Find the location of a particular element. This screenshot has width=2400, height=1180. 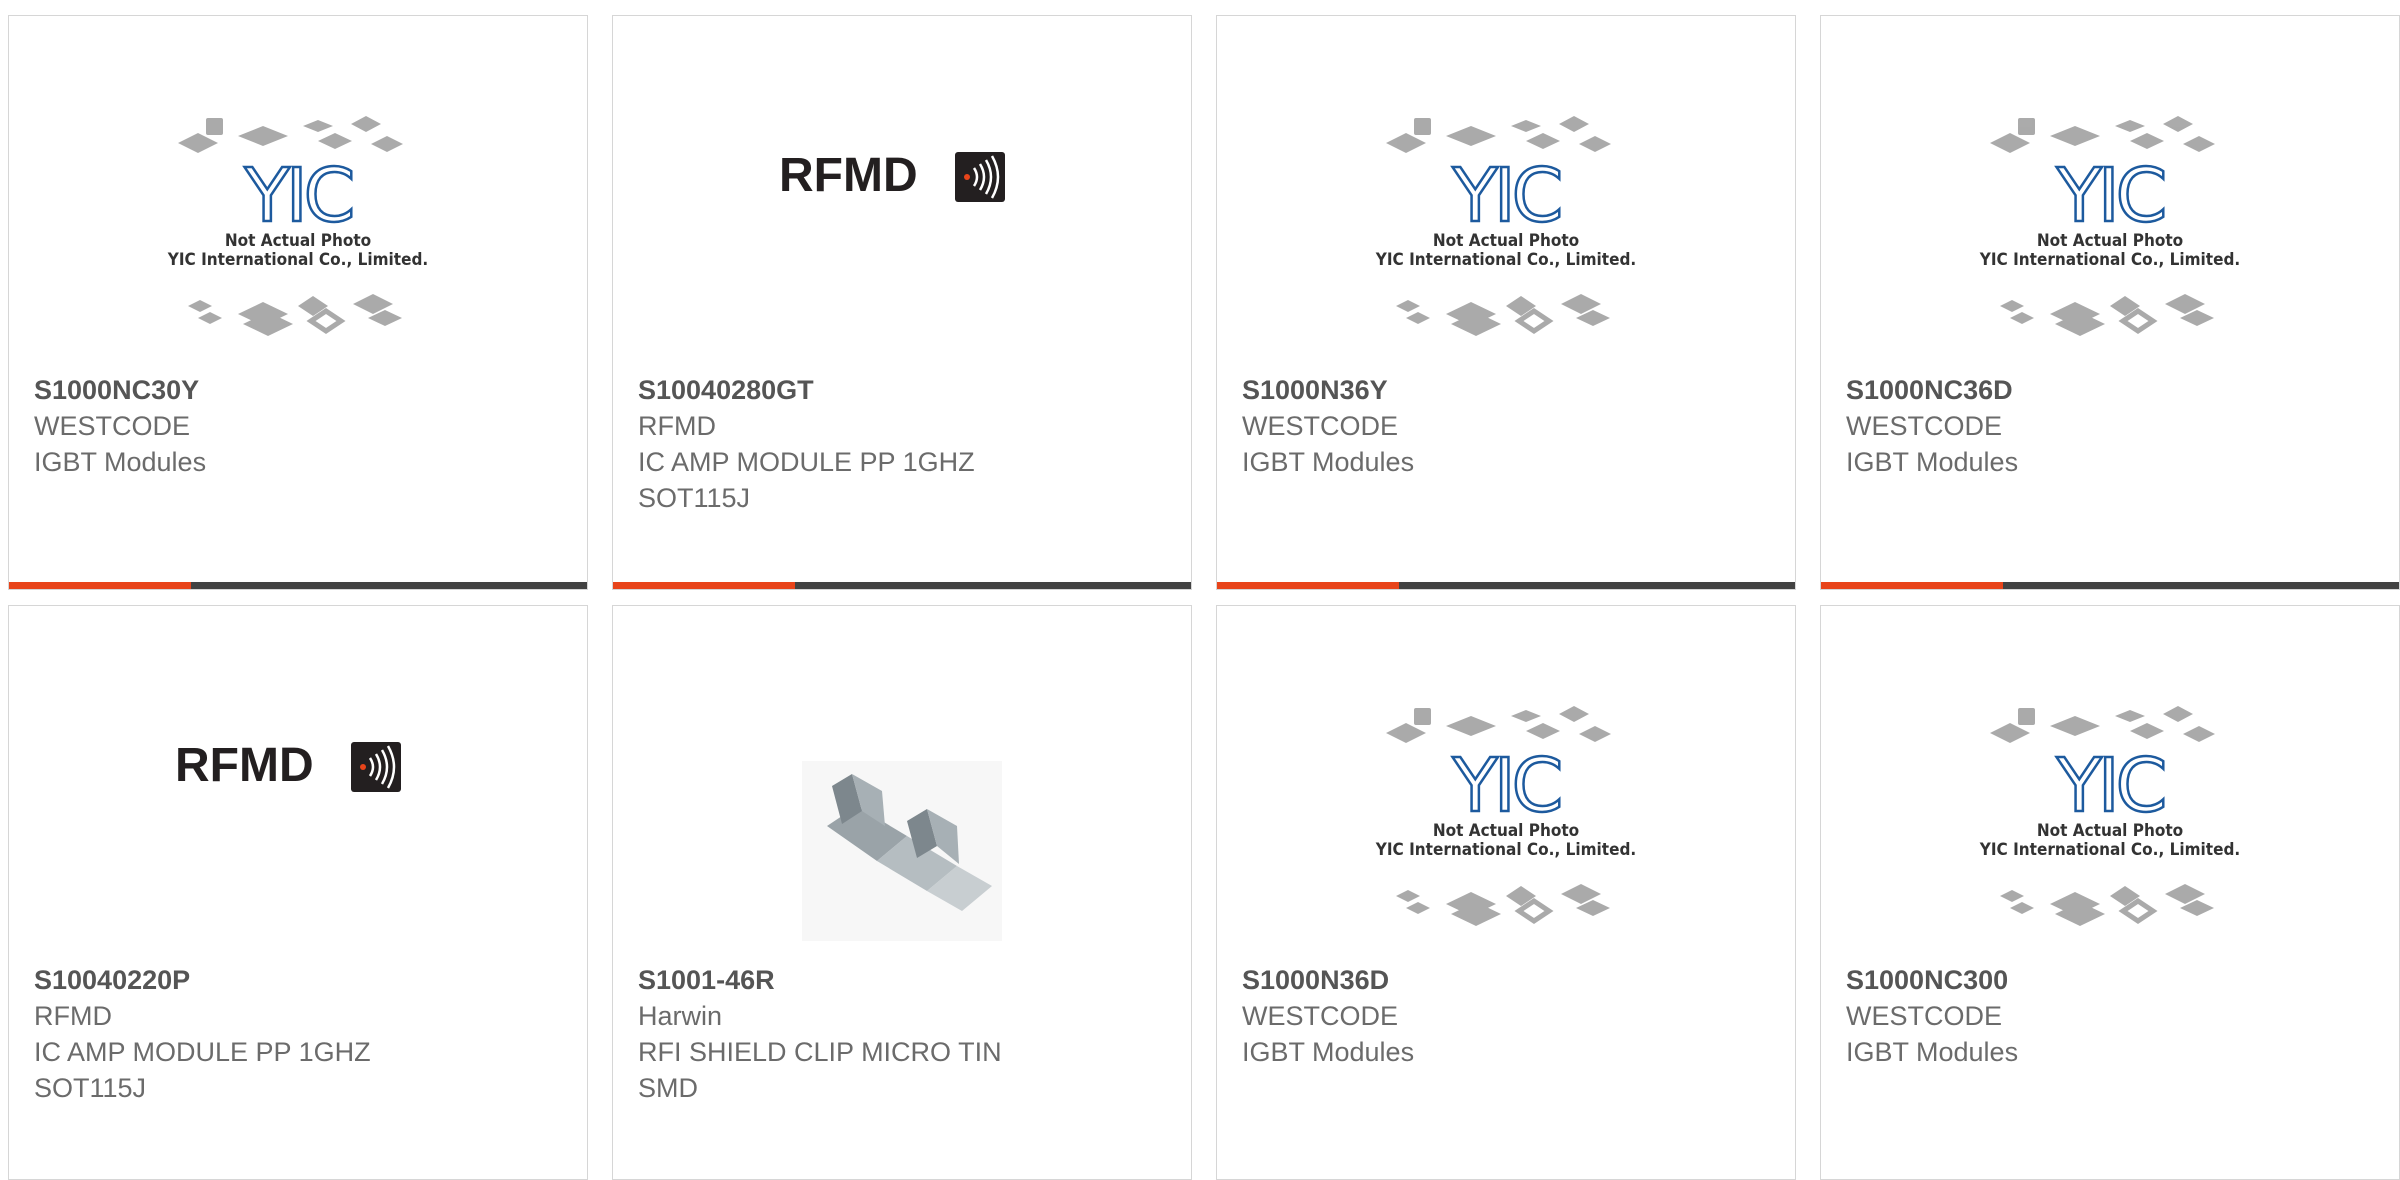

part-number: S1000NC300 is located at coordinates (2112, 980).